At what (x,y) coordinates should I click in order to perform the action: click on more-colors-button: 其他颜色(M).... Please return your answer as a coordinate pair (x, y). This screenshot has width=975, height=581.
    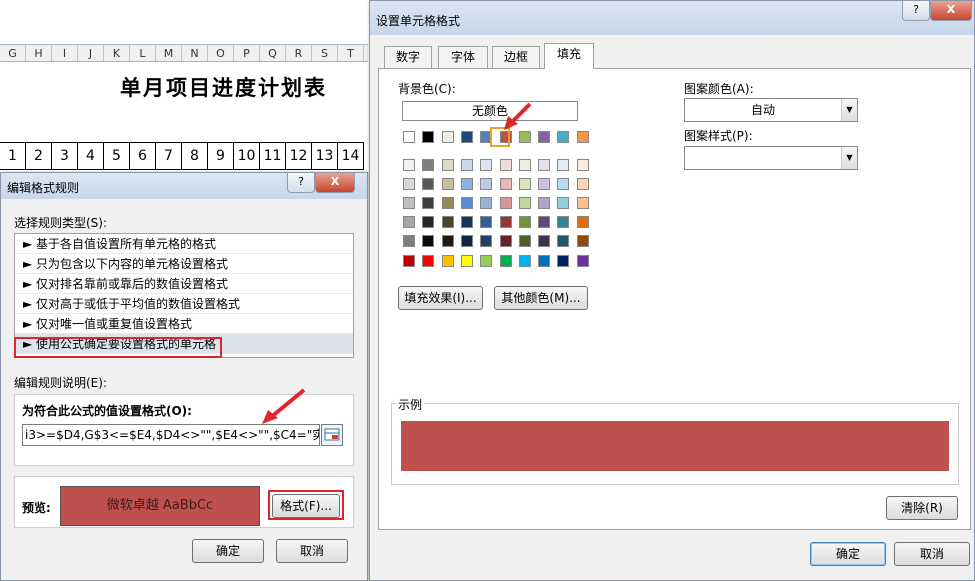
    Looking at the image, I should click on (541, 298).